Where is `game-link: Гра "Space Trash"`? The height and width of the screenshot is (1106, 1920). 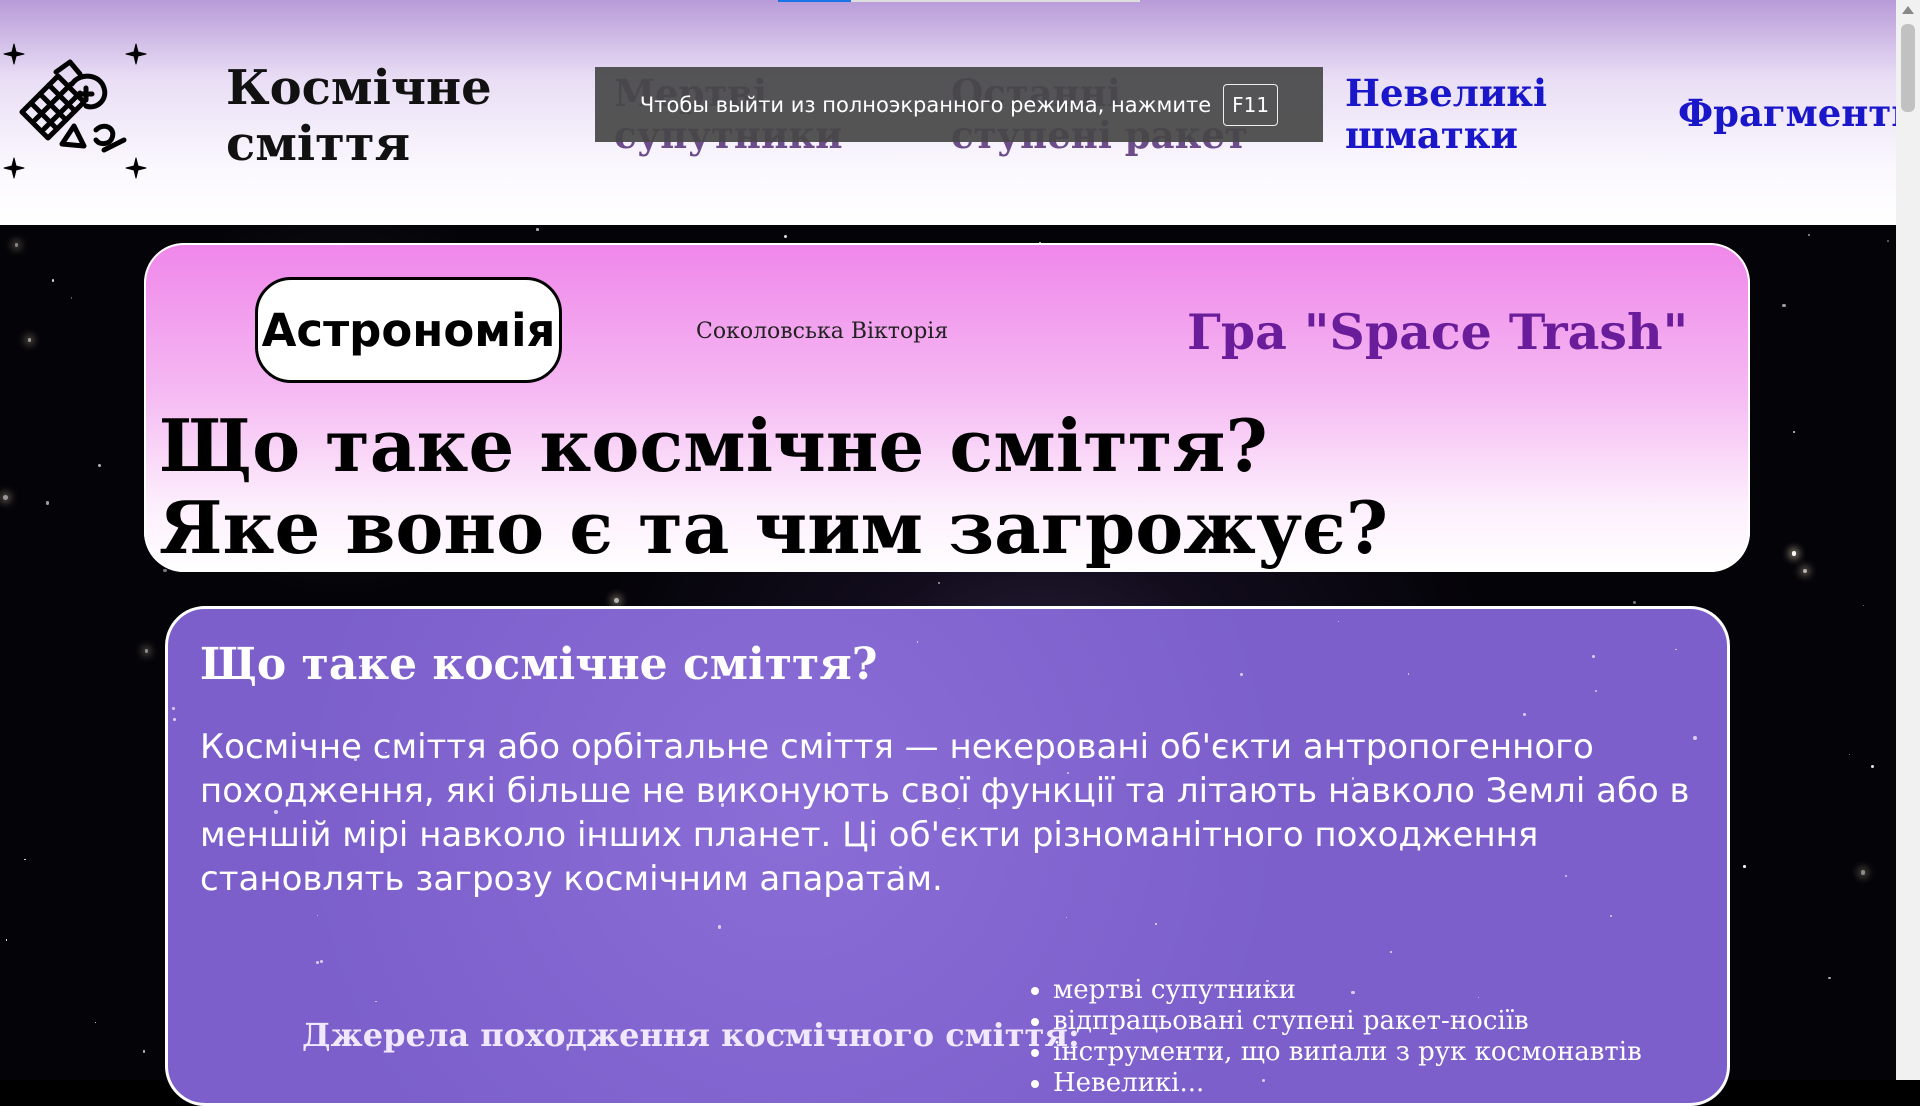 game-link: Гра "Space Trash" is located at coordinates (1437, 332).